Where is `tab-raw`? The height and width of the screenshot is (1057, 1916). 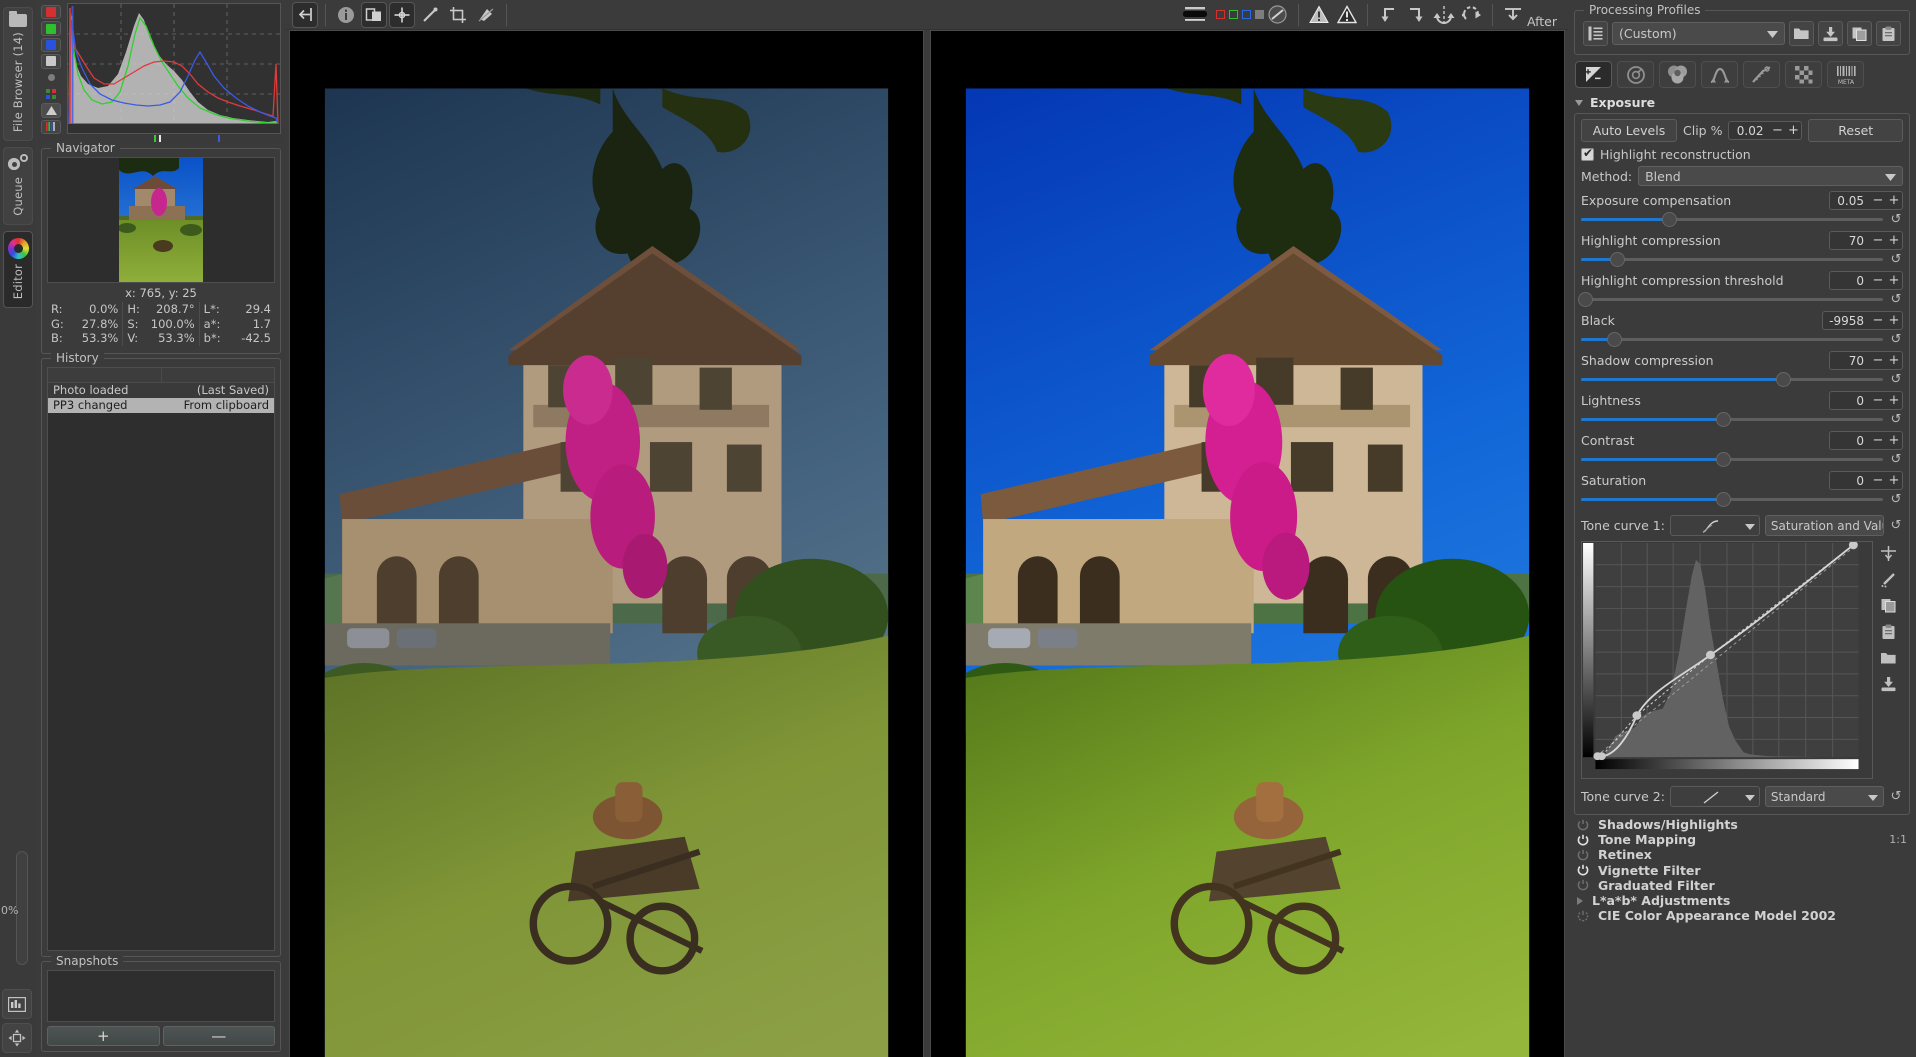
tab-raw is located at coordinates (1803, 74).